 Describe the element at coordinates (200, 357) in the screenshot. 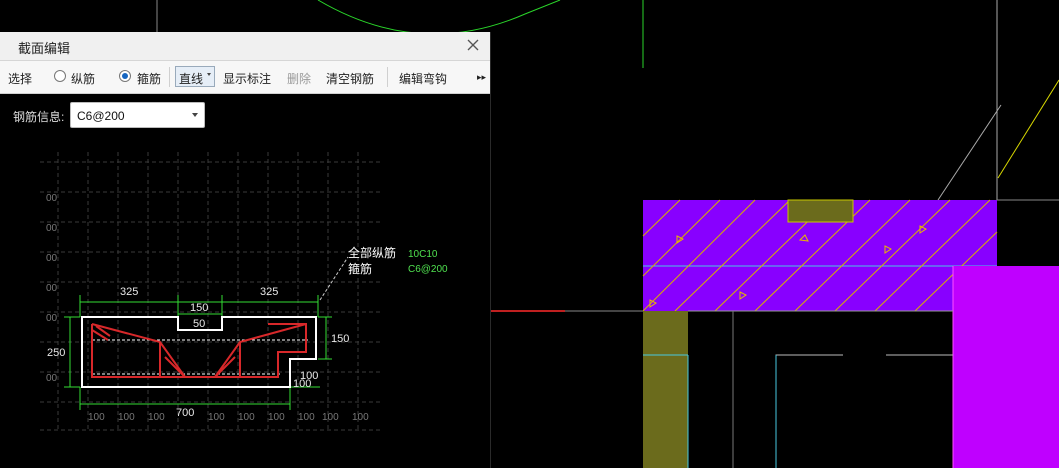

I see `longitudinal-dashed` at that location.